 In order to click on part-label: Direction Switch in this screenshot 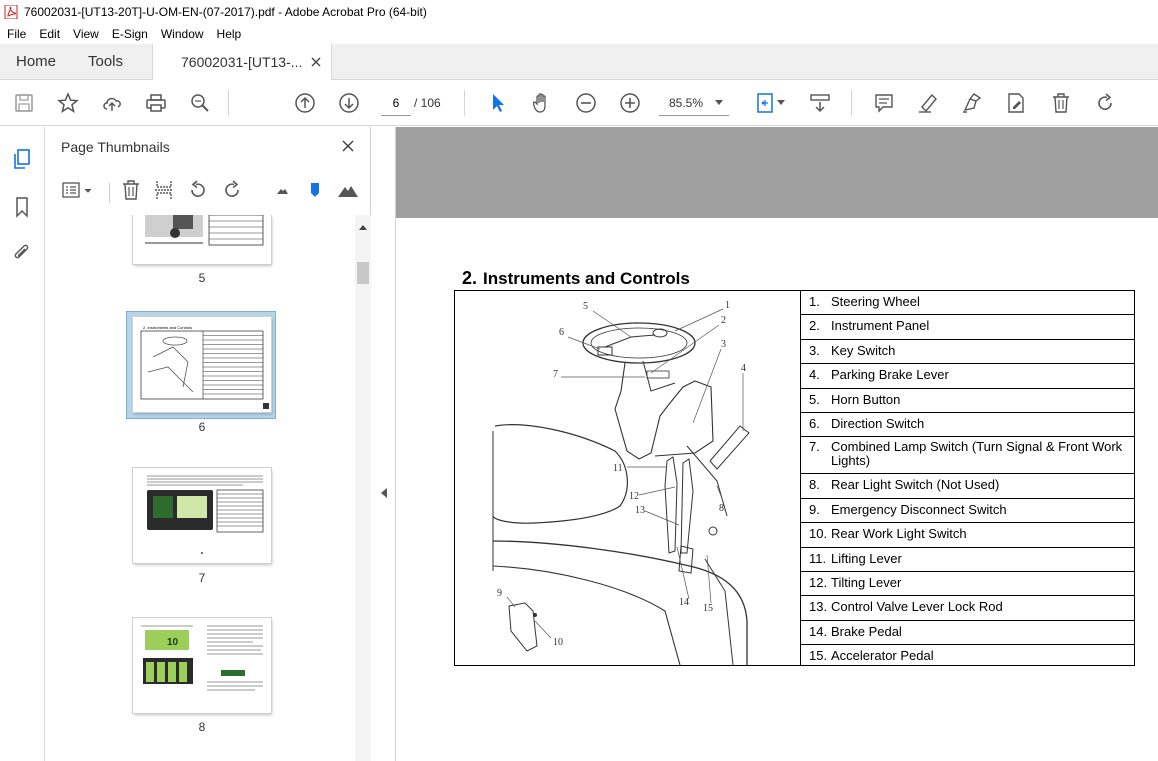, I will do `click(878, 423)`.